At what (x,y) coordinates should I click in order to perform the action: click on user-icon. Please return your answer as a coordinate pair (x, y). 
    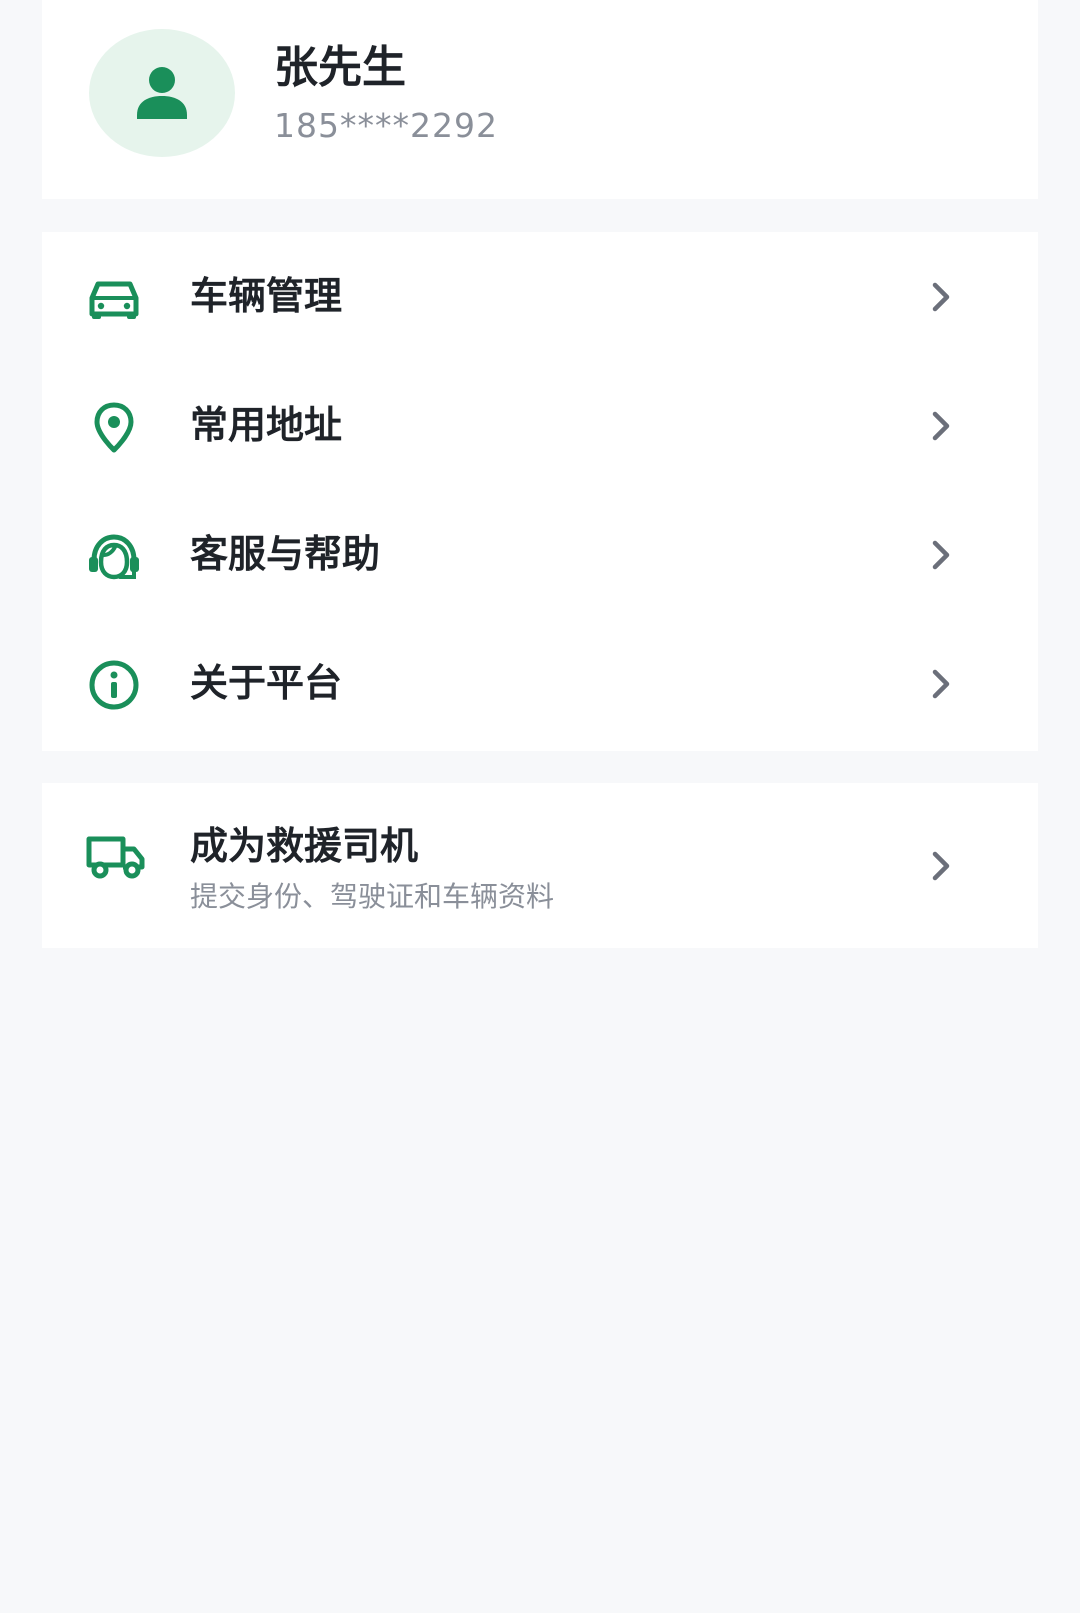
    Looking at the image, I should click on (162, 93).